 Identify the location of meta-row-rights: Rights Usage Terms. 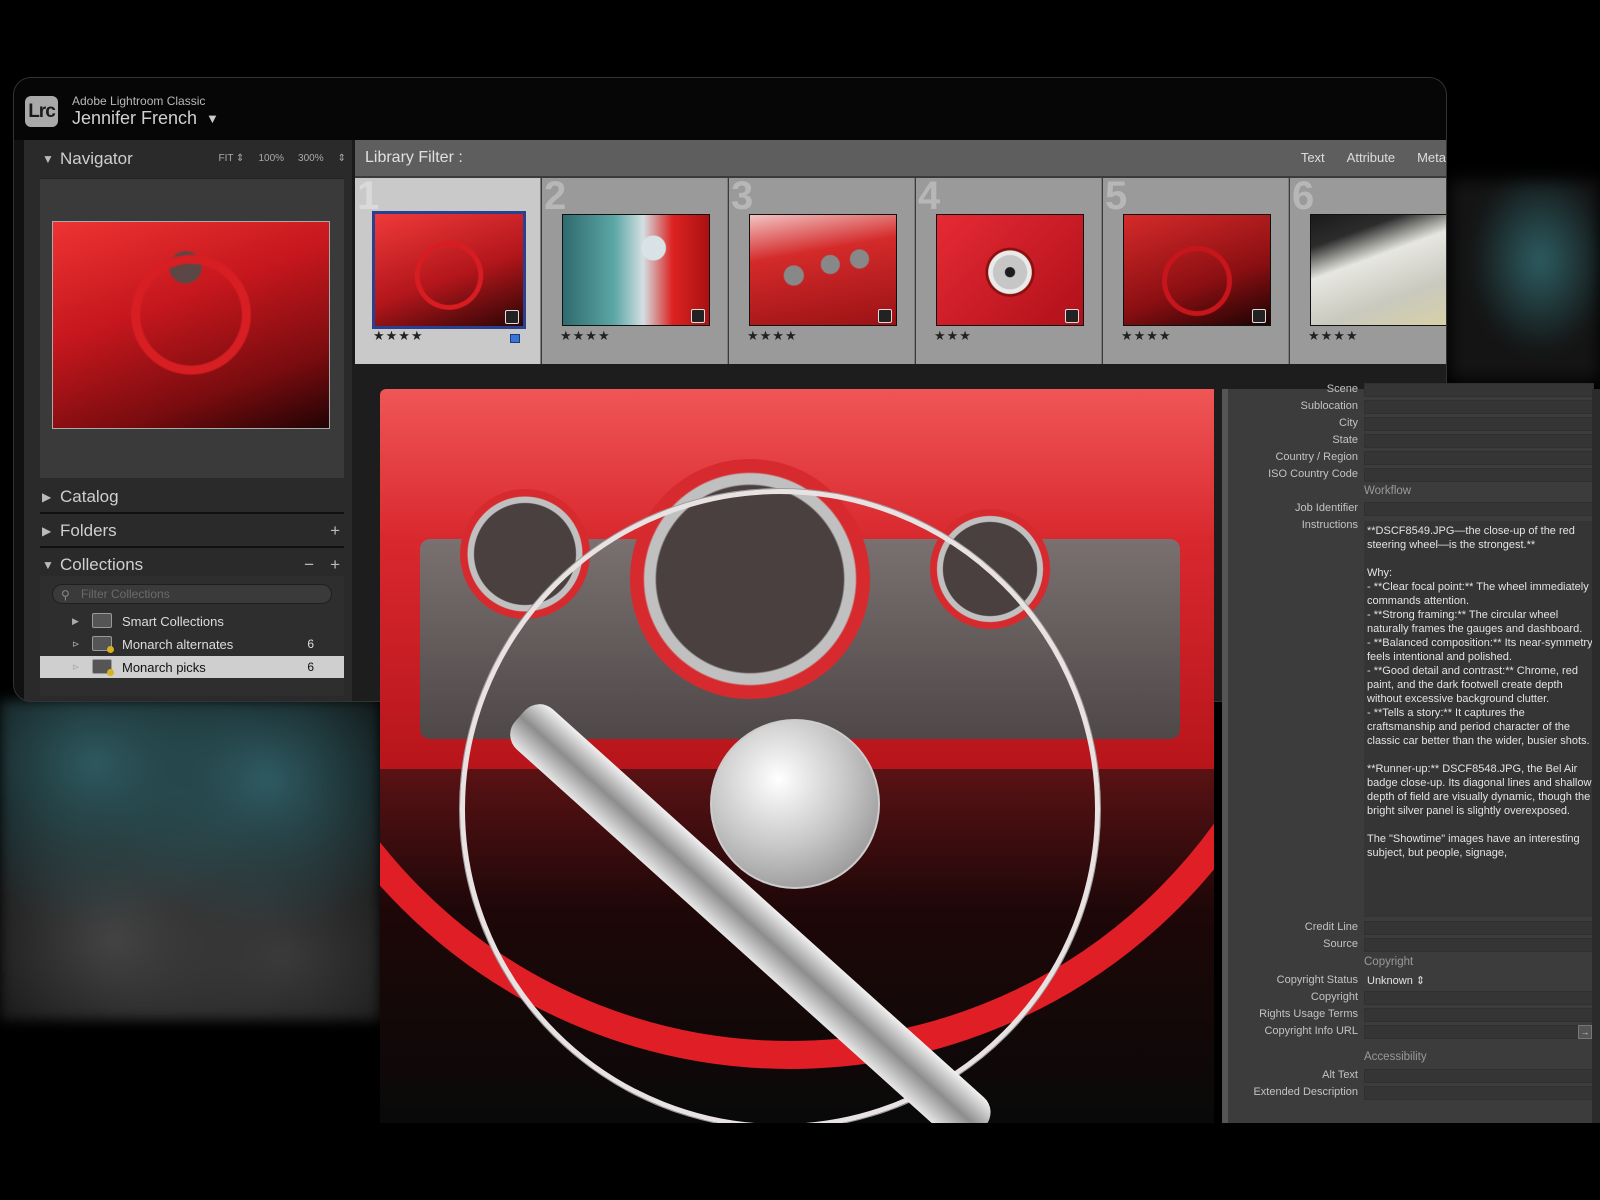
(1413, 1016).